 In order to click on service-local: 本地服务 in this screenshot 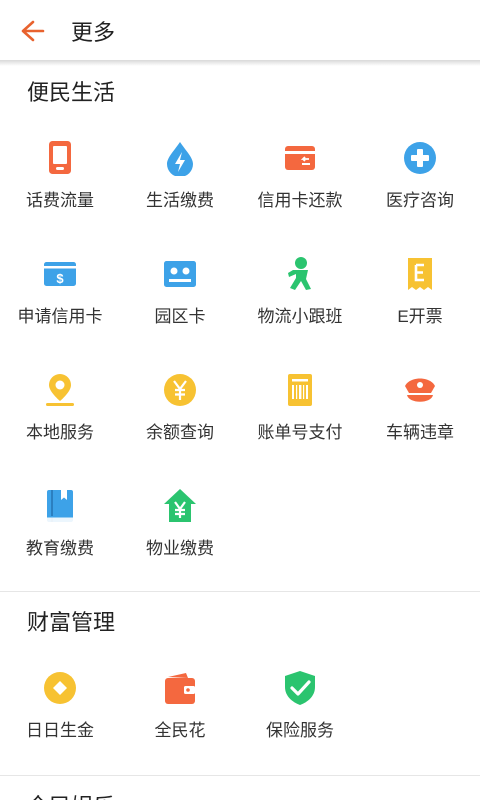, I will do `click(60, 417)`.